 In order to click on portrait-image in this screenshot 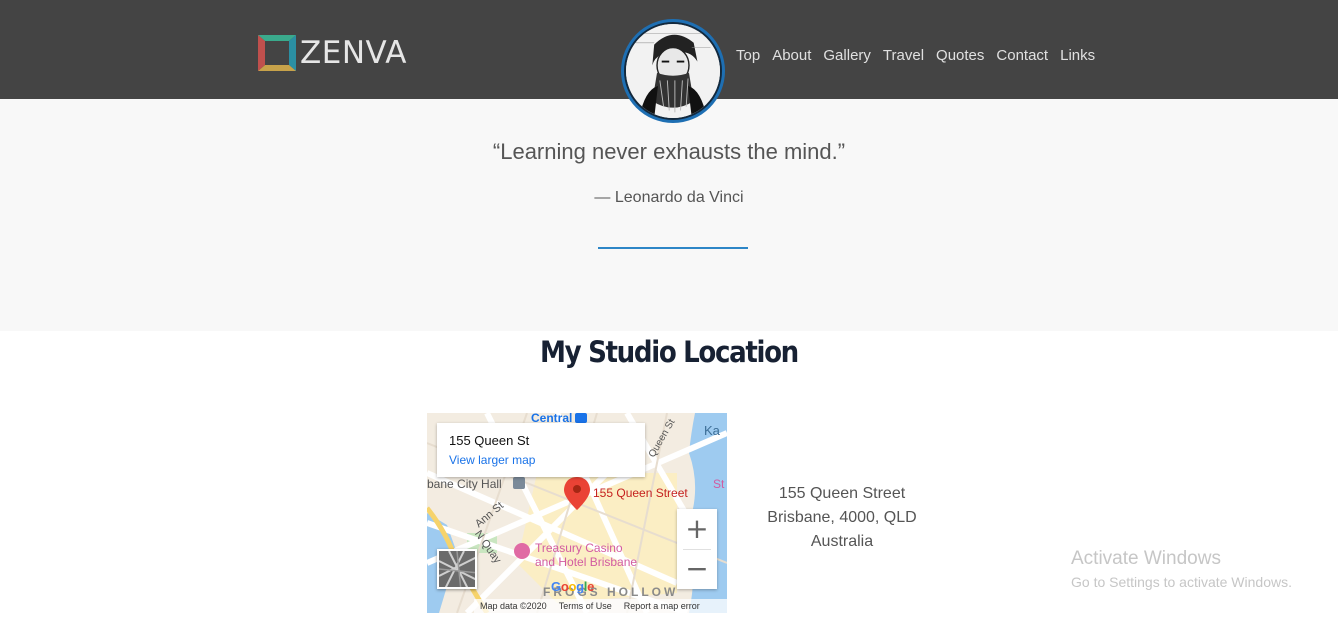, I will do `click(673, 71)`.